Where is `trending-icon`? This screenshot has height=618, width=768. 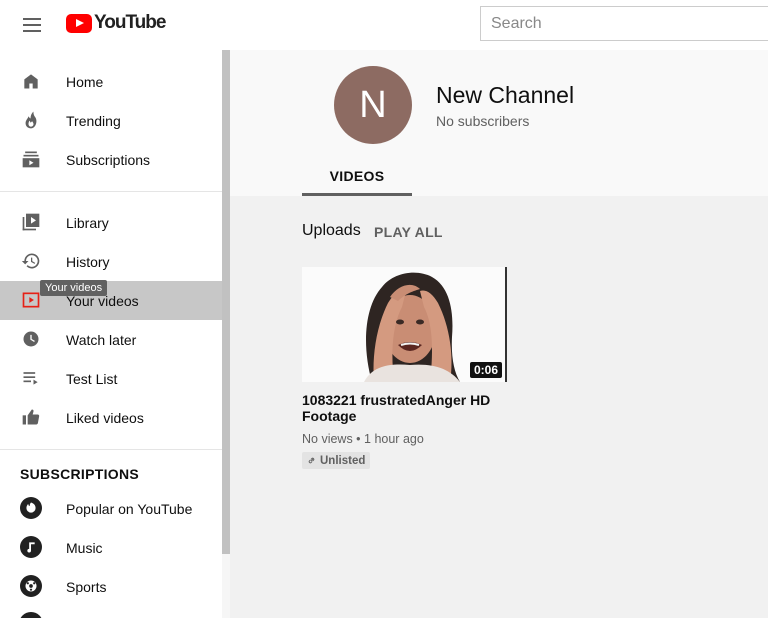 trending-icon is located at coordinates (31, 120).